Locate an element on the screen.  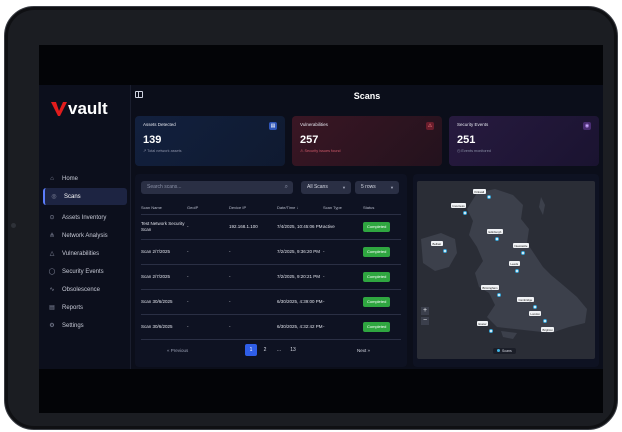
map-land-svg is located at coordinates (504, 264).